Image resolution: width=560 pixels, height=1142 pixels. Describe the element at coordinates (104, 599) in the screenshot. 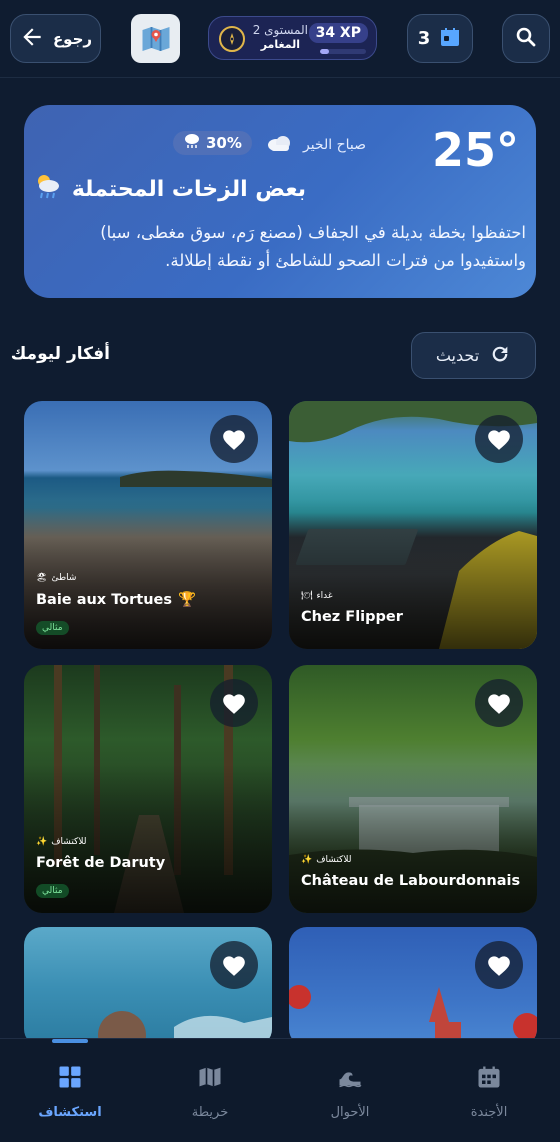

I see `card-title-text: Baie aux Tortues` at that location.